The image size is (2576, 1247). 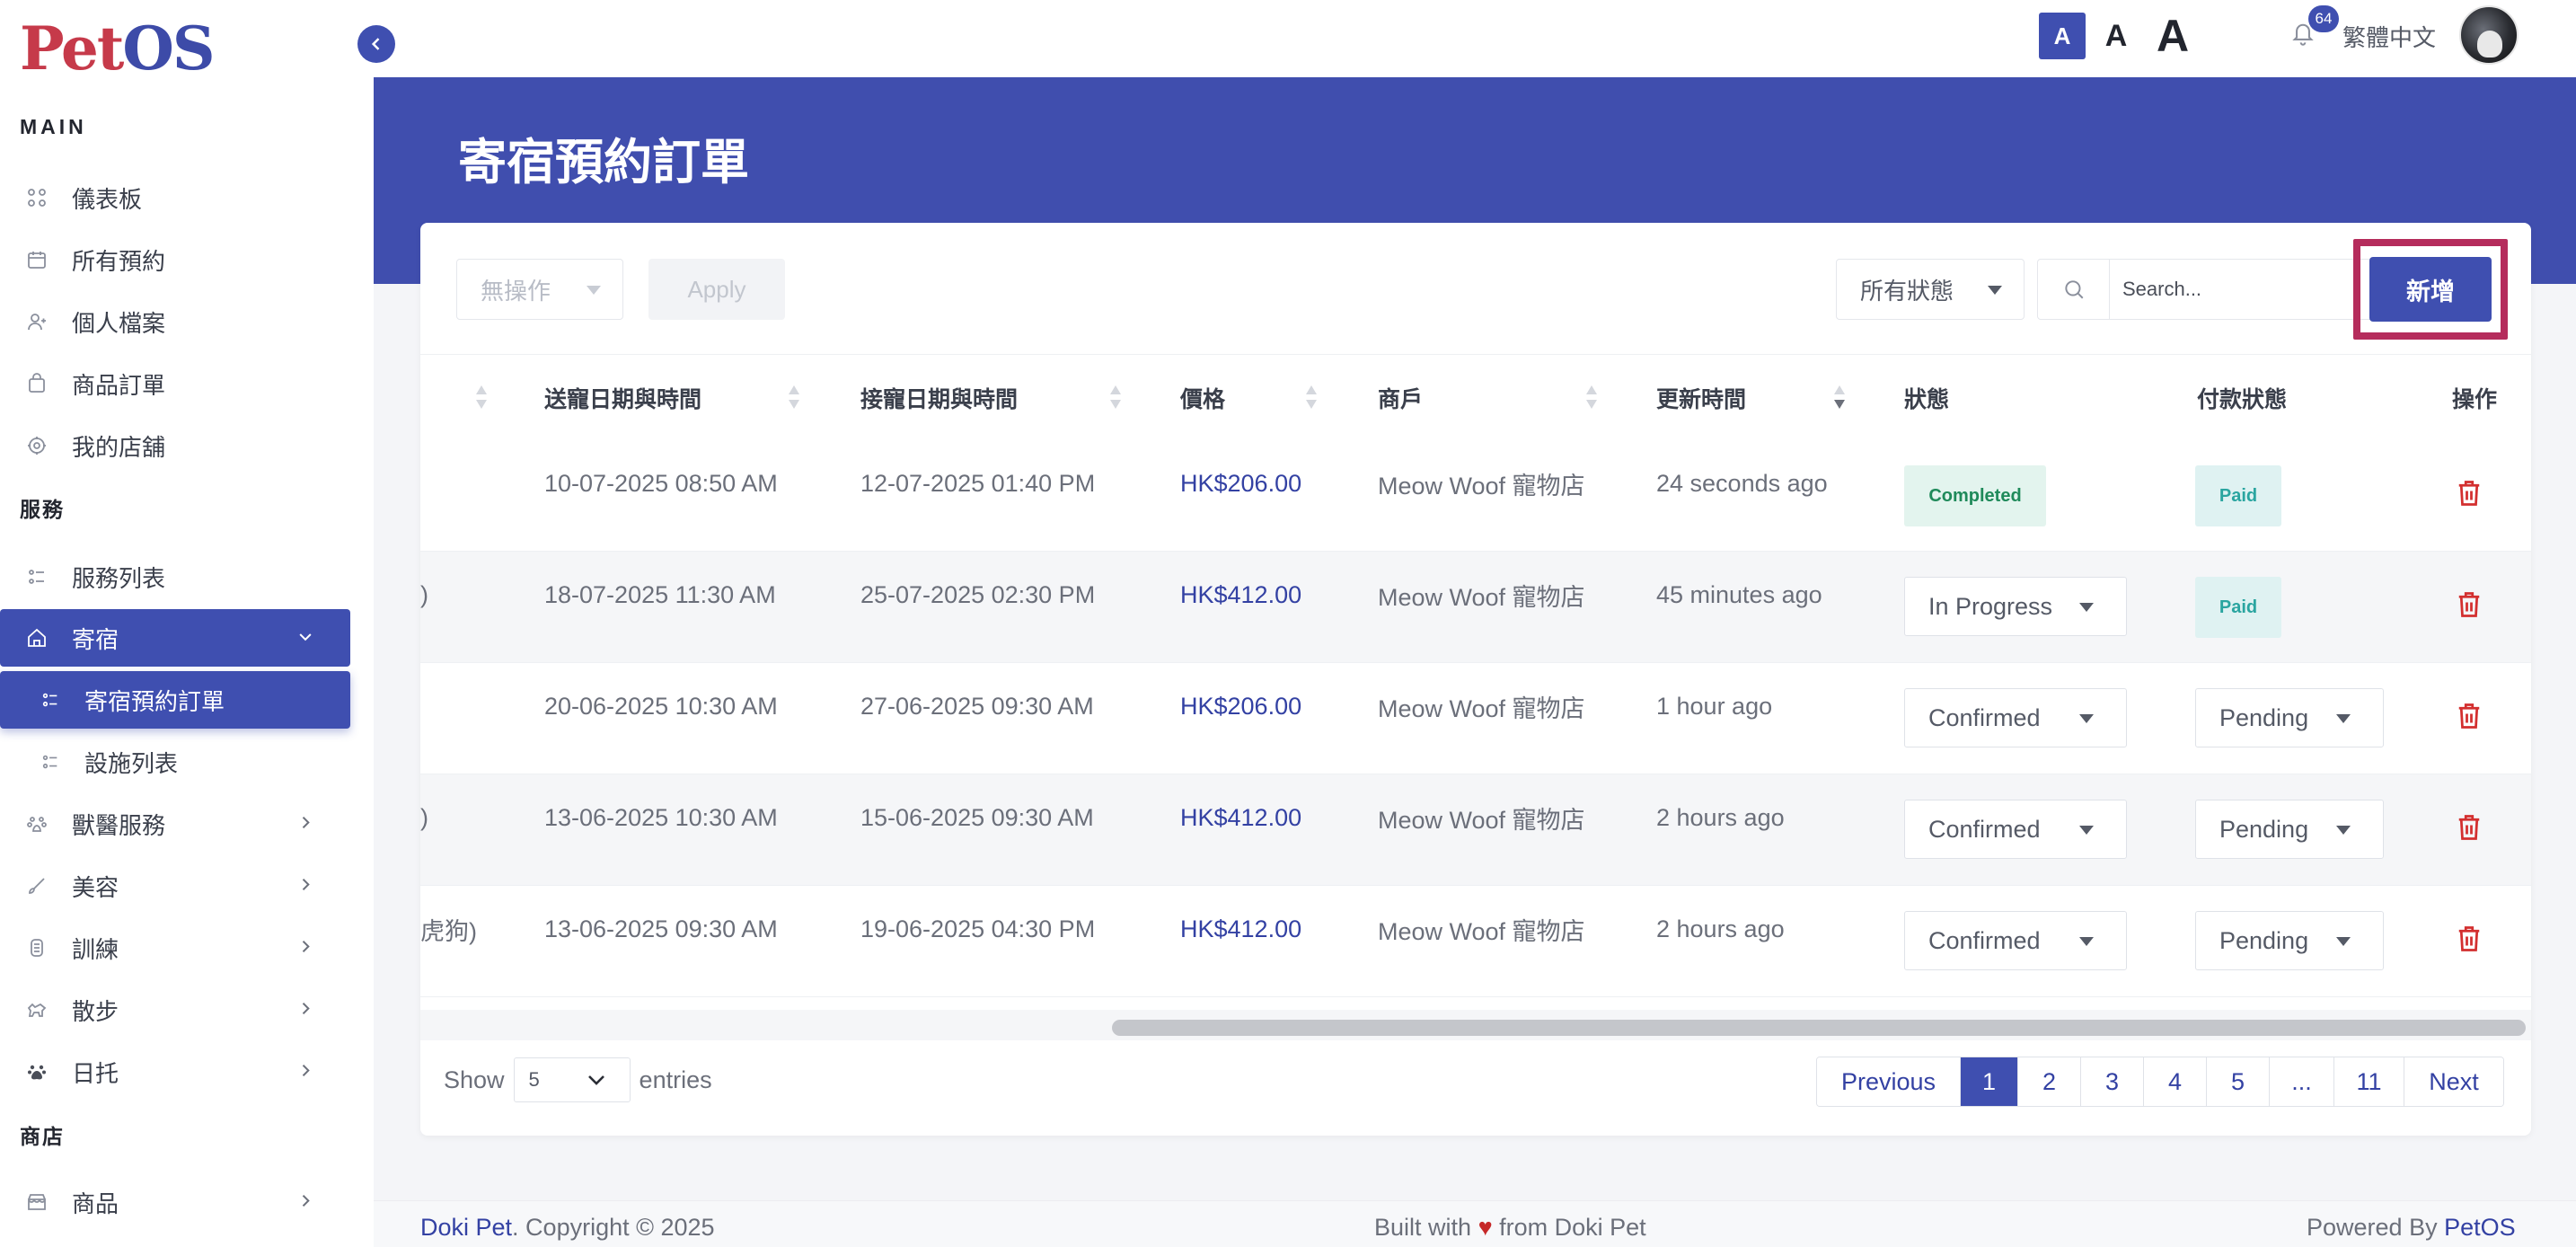 I want to click on cell-pickup: 19-06-2025 04:30 PM, so click(x=978, y=928).